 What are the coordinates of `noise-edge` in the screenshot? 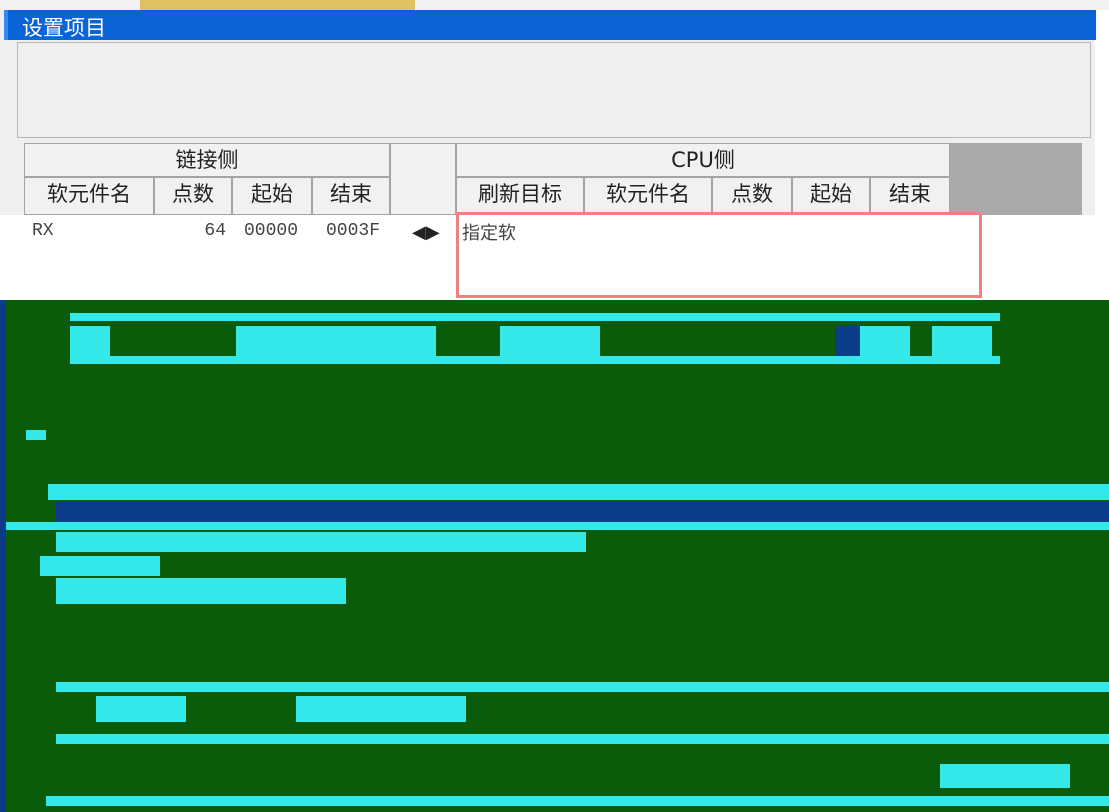 It's located at (3, 556).